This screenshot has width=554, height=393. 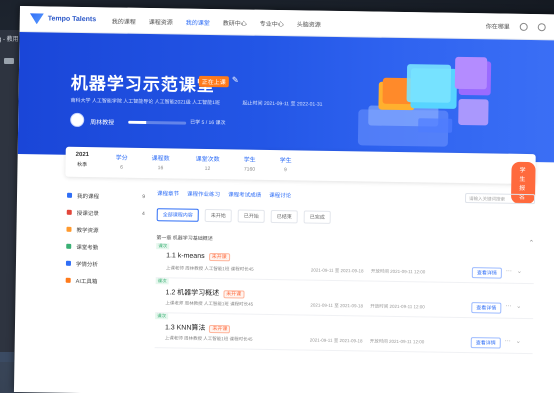 What do you see at coordinates (235, 79) in the screenshot?
I see `edit-icon: ✎` at bounding box center [235, 79].